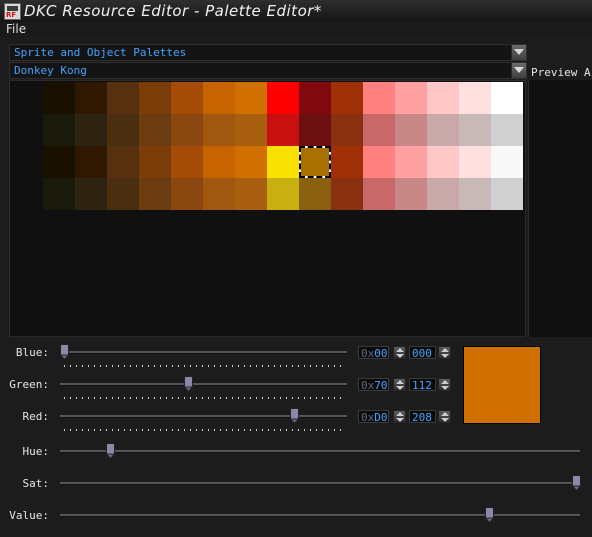  What do you see at coordinates (203, 416) in the screenshot?
I see `red-slider-track` at bounding box center [203, 416].